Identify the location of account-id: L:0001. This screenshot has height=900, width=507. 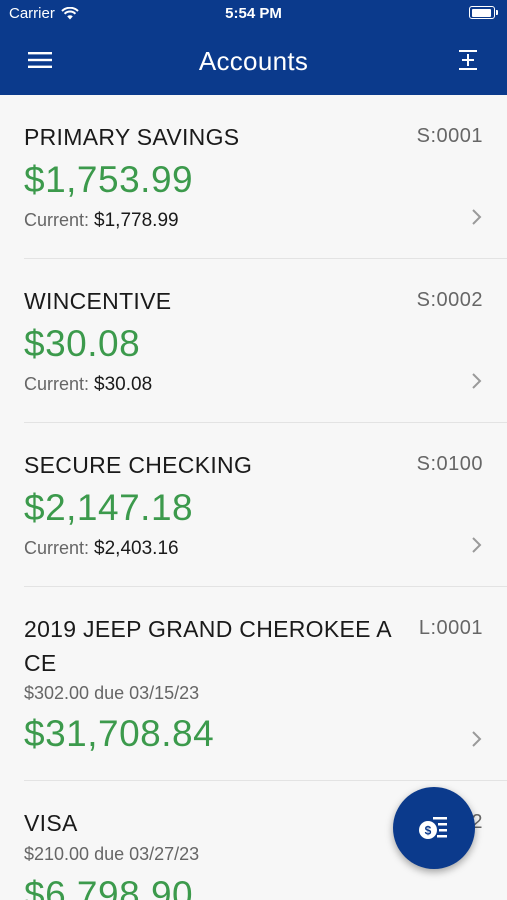
(450, 628).